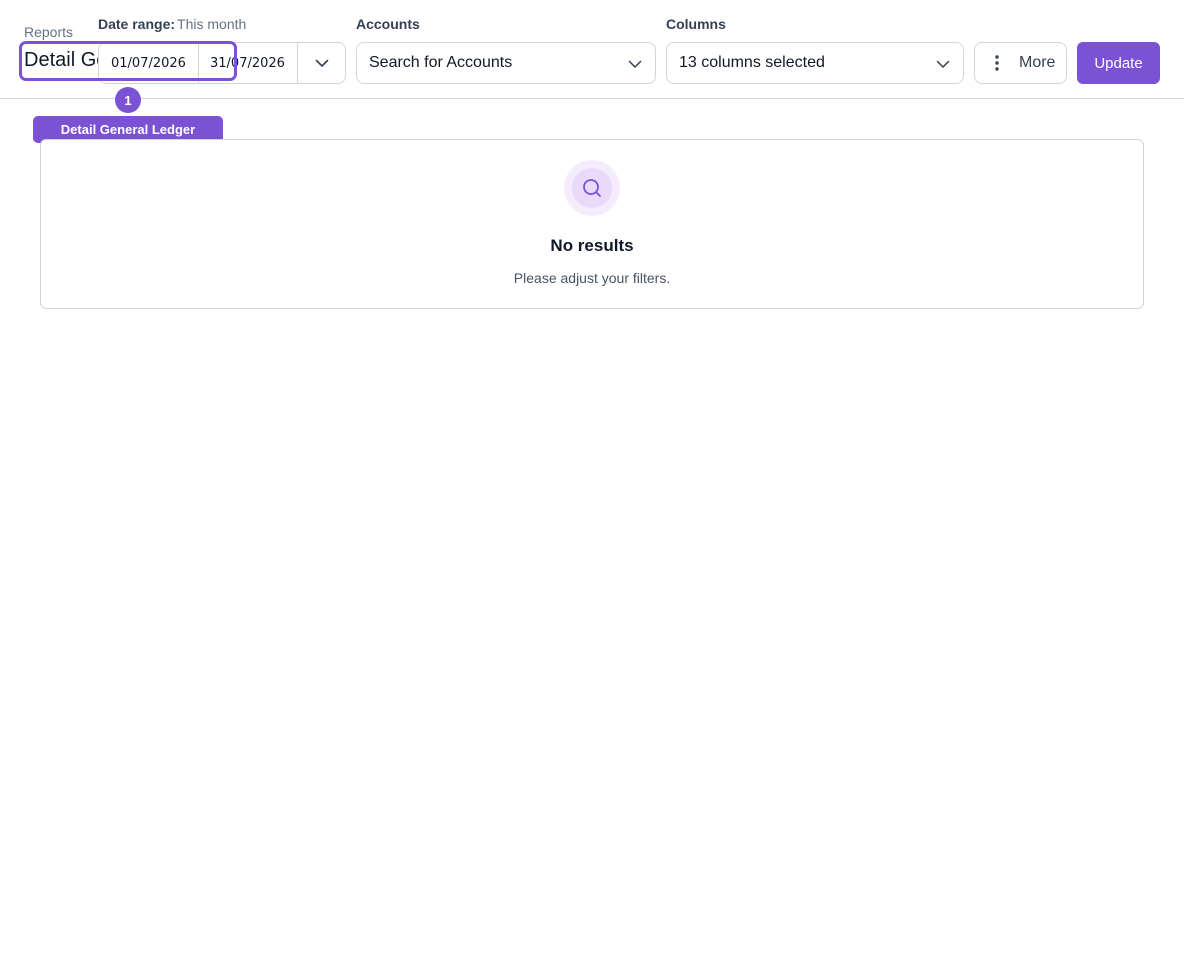  I want to click on date-range-label-text: Date range:, so click(137, 24).